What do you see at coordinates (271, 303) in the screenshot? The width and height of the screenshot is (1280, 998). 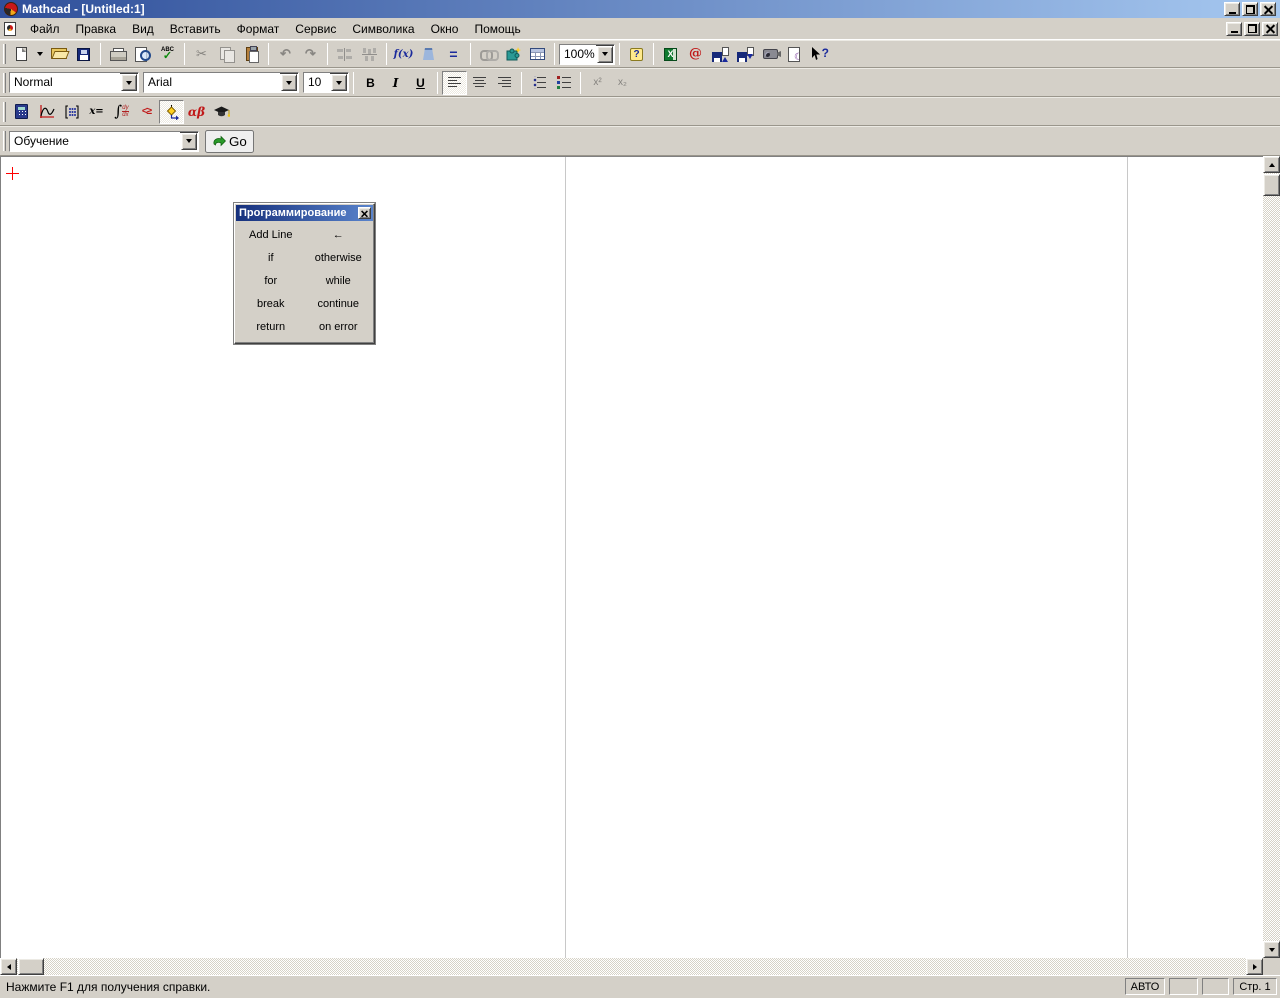 I see `prog-break-button: break` at bounding box center [271, 303].